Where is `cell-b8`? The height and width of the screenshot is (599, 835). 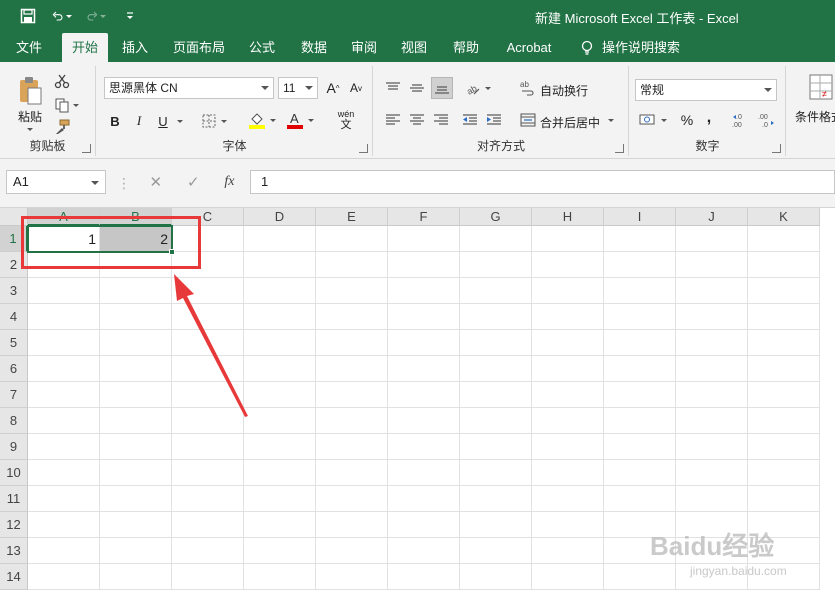
cell-b8 is located at coordinates (136, 421).